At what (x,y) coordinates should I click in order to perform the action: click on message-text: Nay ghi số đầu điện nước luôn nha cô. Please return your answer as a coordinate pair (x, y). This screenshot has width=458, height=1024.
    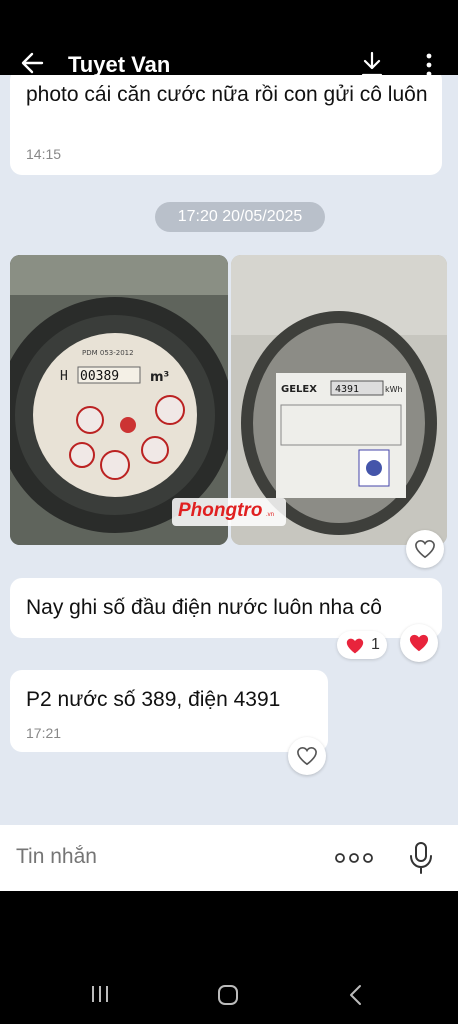
    Looking at the image, I should click on (204, 607).